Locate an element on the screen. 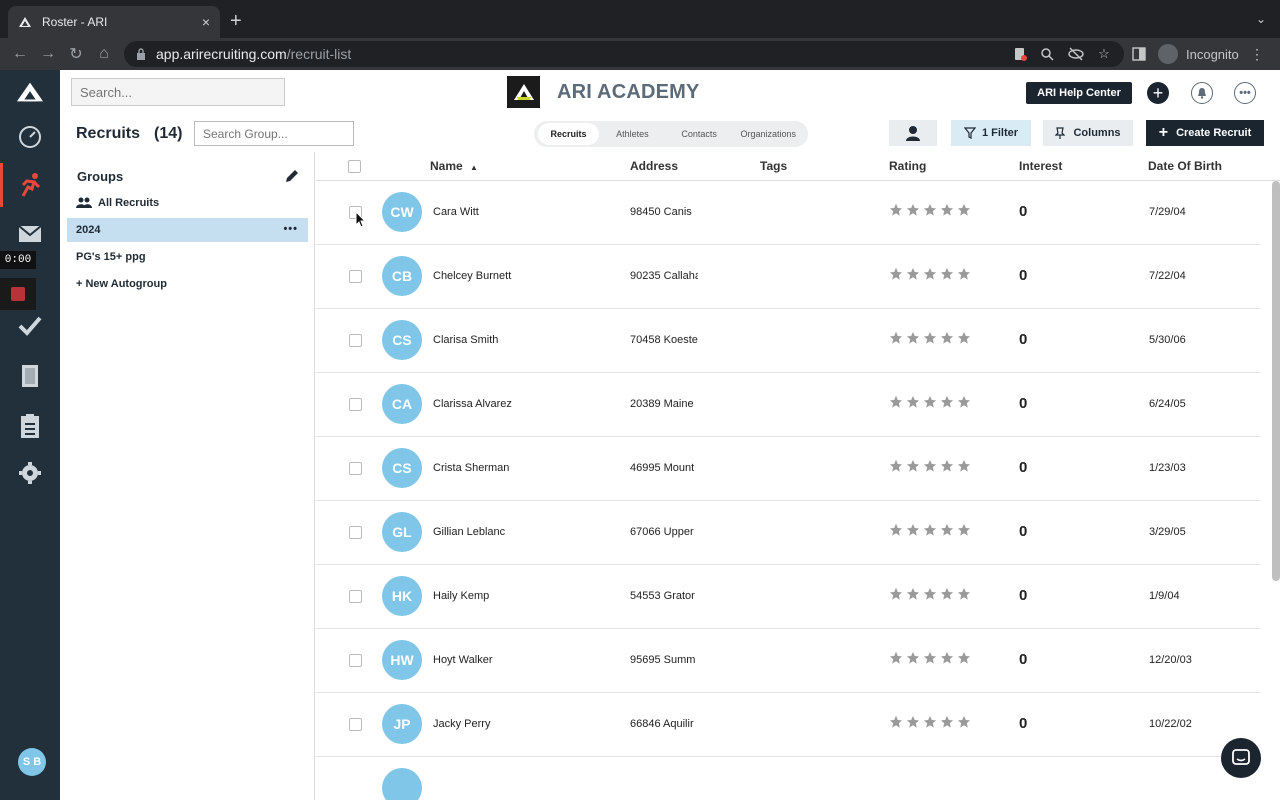  notifications-bell-icon is located at coordinates (1202, 93).